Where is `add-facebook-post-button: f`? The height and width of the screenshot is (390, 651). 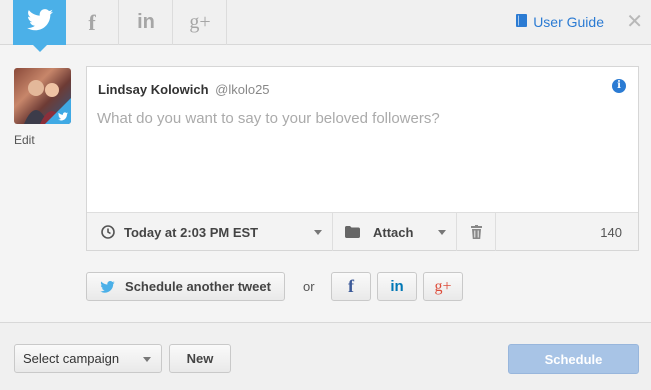
add-facebook-post-button: f is located at coordinates (351, 286).